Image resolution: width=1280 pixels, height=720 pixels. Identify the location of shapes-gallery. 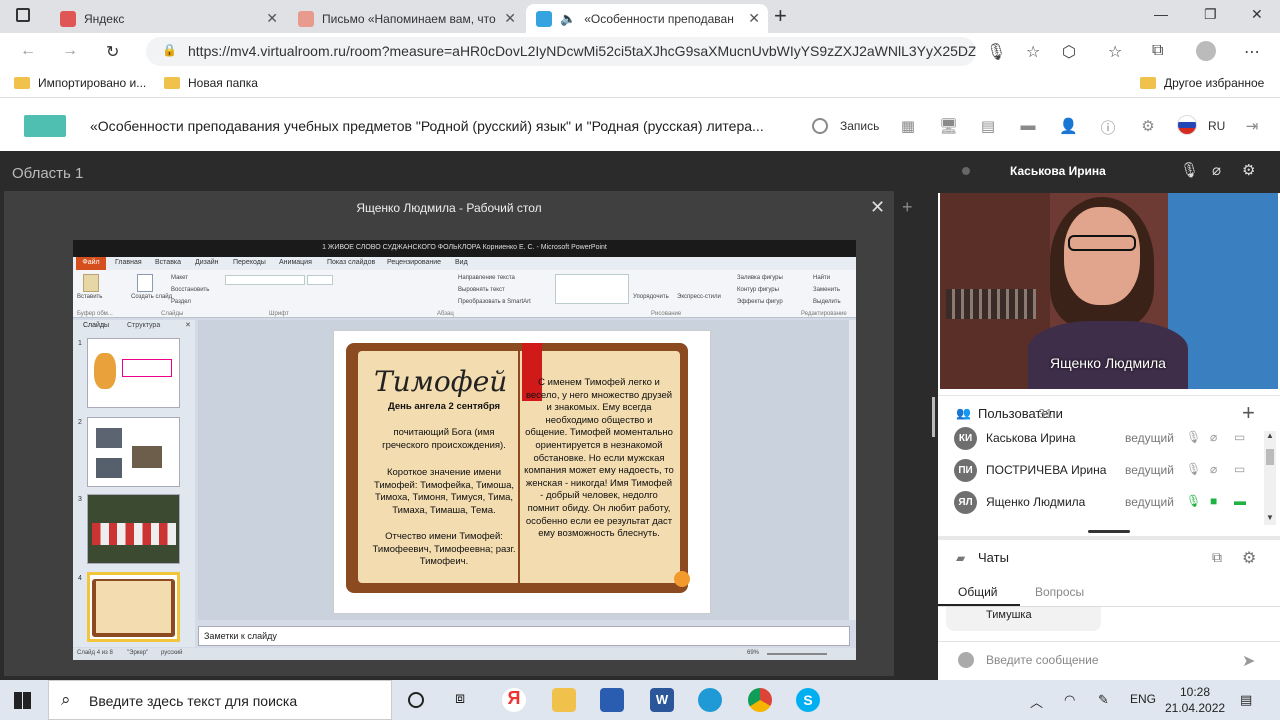
(592, 289).